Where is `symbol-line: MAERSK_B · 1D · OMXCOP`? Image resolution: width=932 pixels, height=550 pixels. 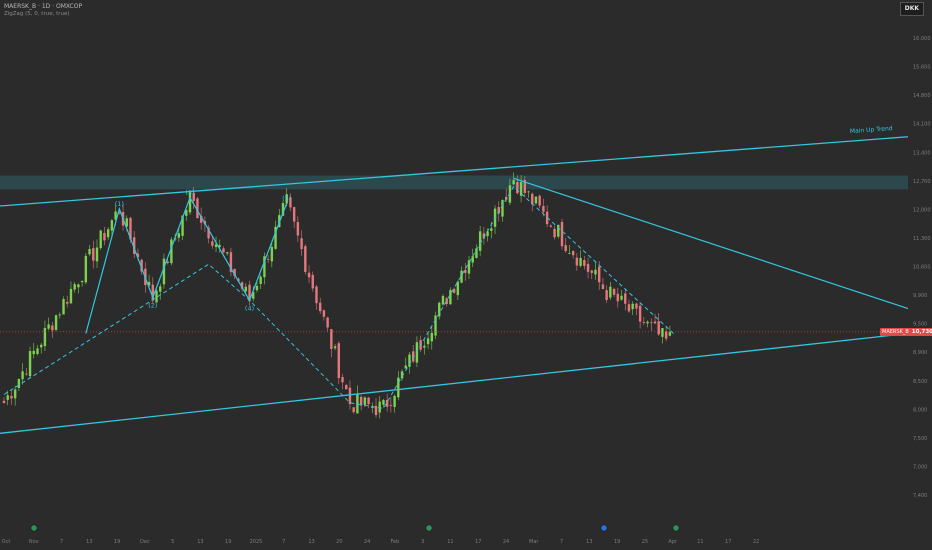
symbol-line: MAERSK_B · 1D · OMXCOP is located at coordinates (43, 7).